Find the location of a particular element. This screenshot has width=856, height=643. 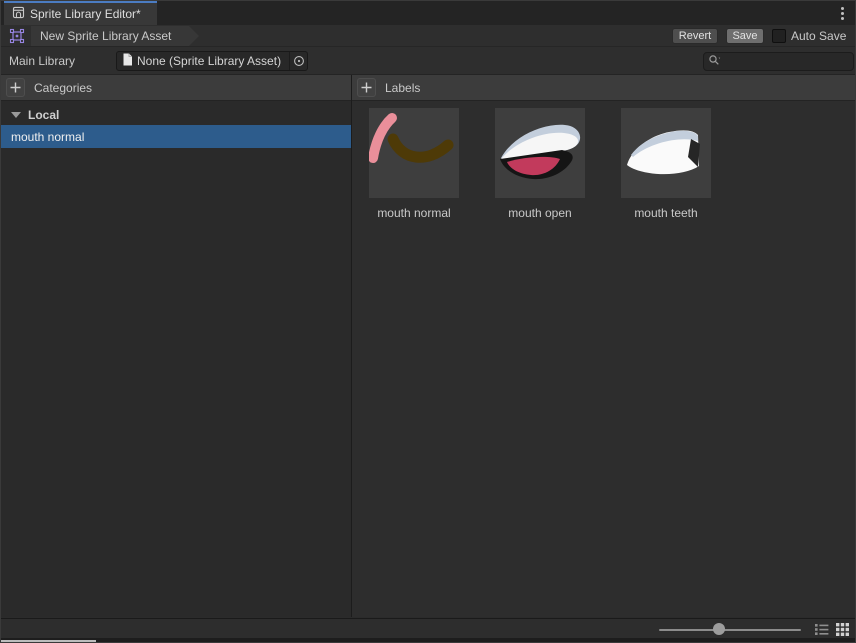

label-tile-mouth-open: mouth open is located at coordinates (540, 164).